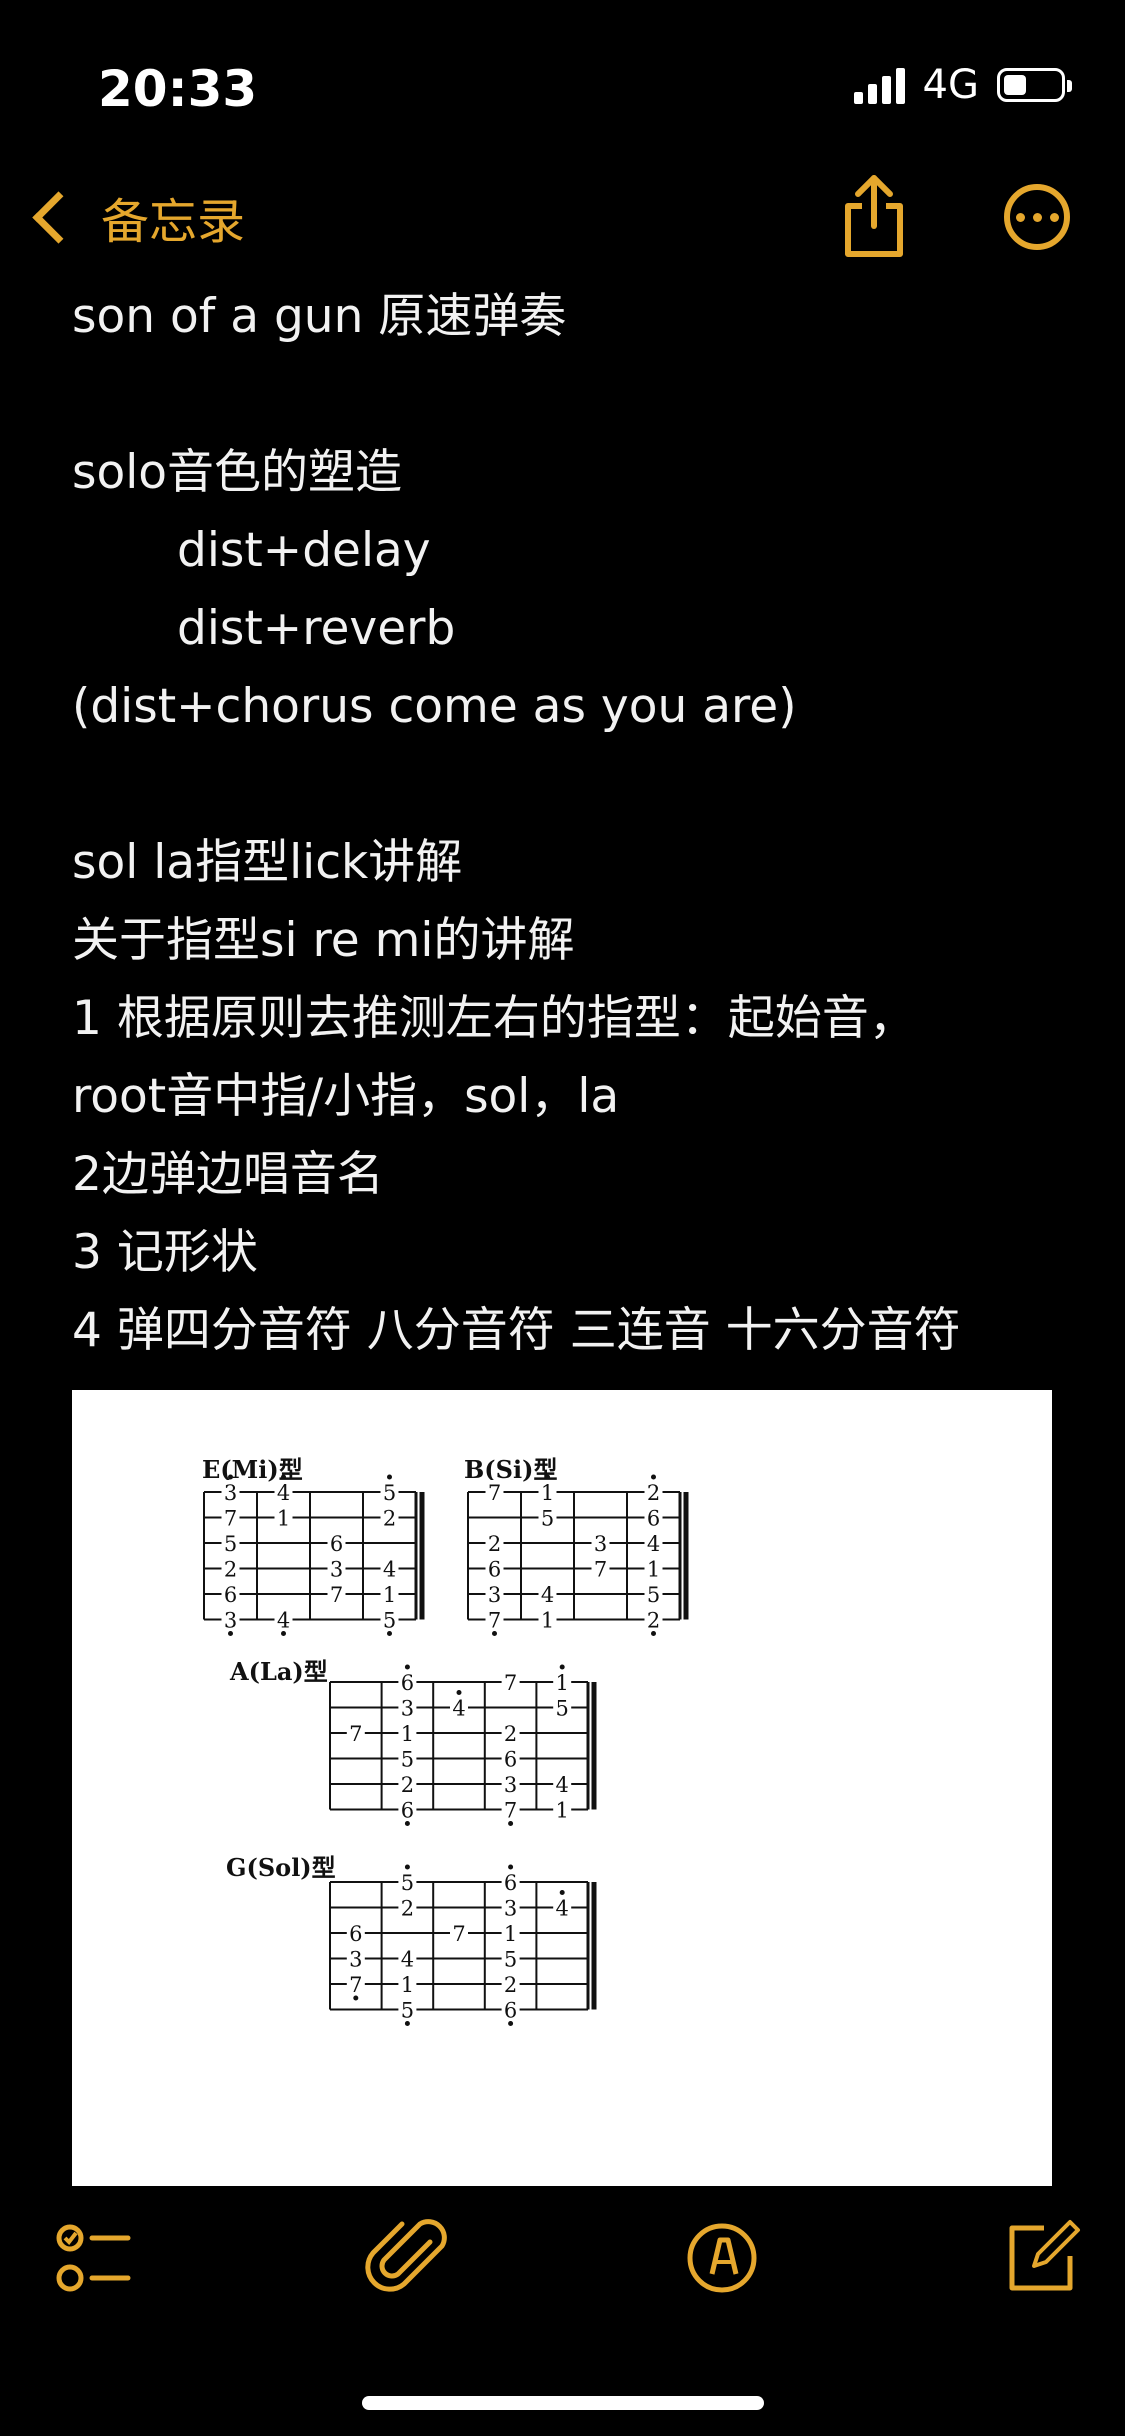  What do you see at coordinates (252, 1469) in the screenshot?
I see `diagram-title: E(Mi)型` at bounding box center [252, 1469].